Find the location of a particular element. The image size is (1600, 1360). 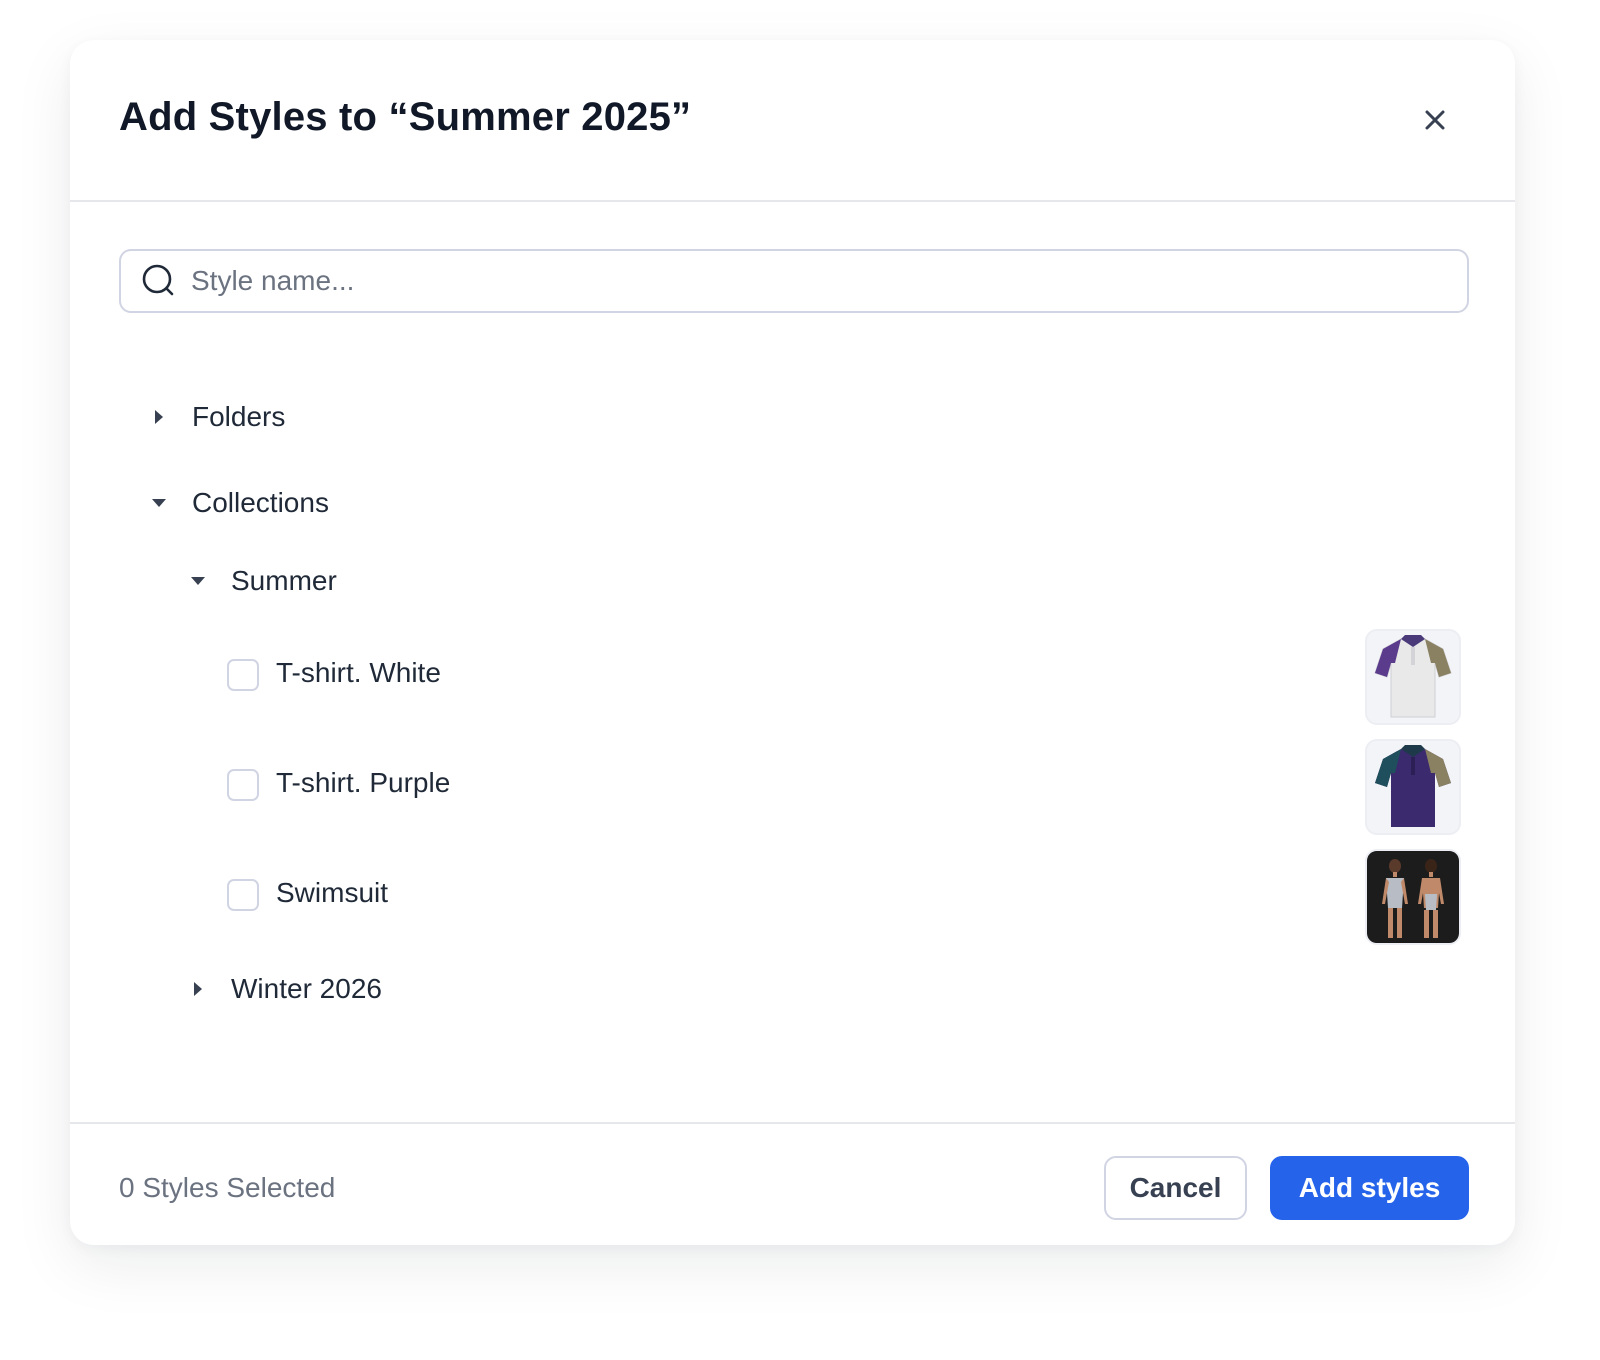

close-icon is located at coordinates (1435, 120).